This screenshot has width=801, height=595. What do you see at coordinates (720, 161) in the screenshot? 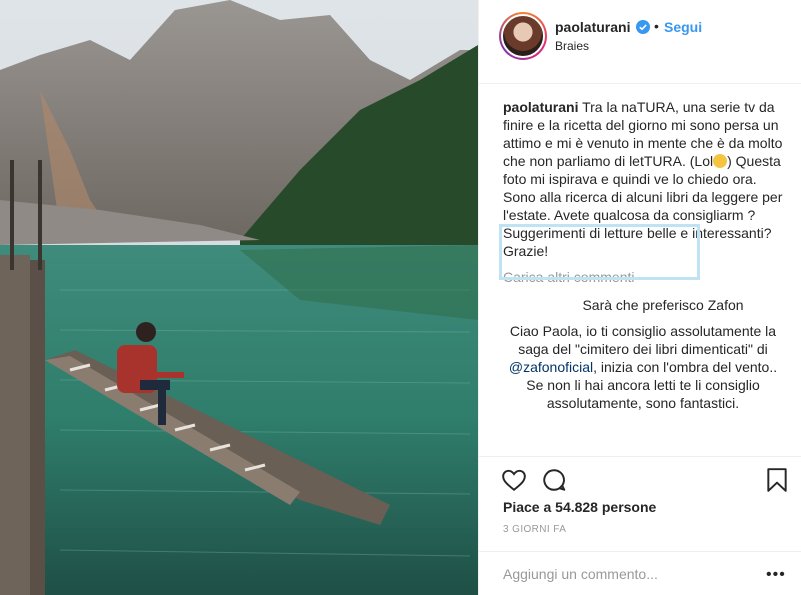
I see `rolling-laughing-emoji-icon` at bounding box center [720, 161].